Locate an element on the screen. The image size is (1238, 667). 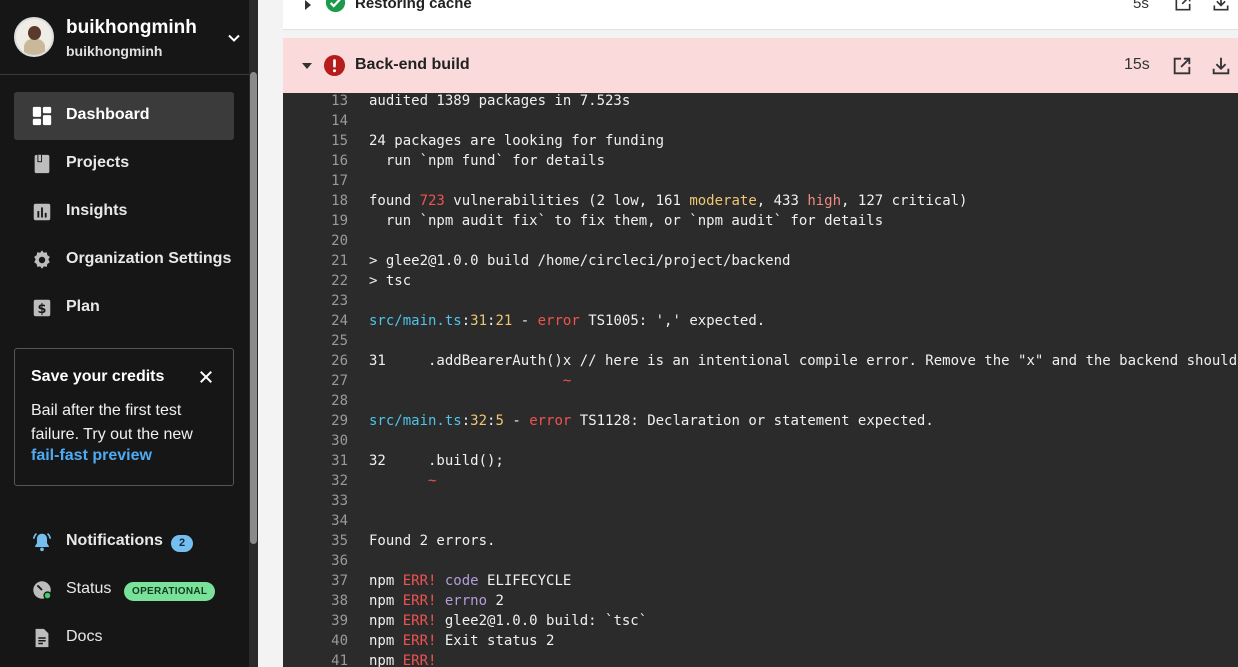
account-switcher: buikhongminh buikhongminh is located at coordinates (125, 37).